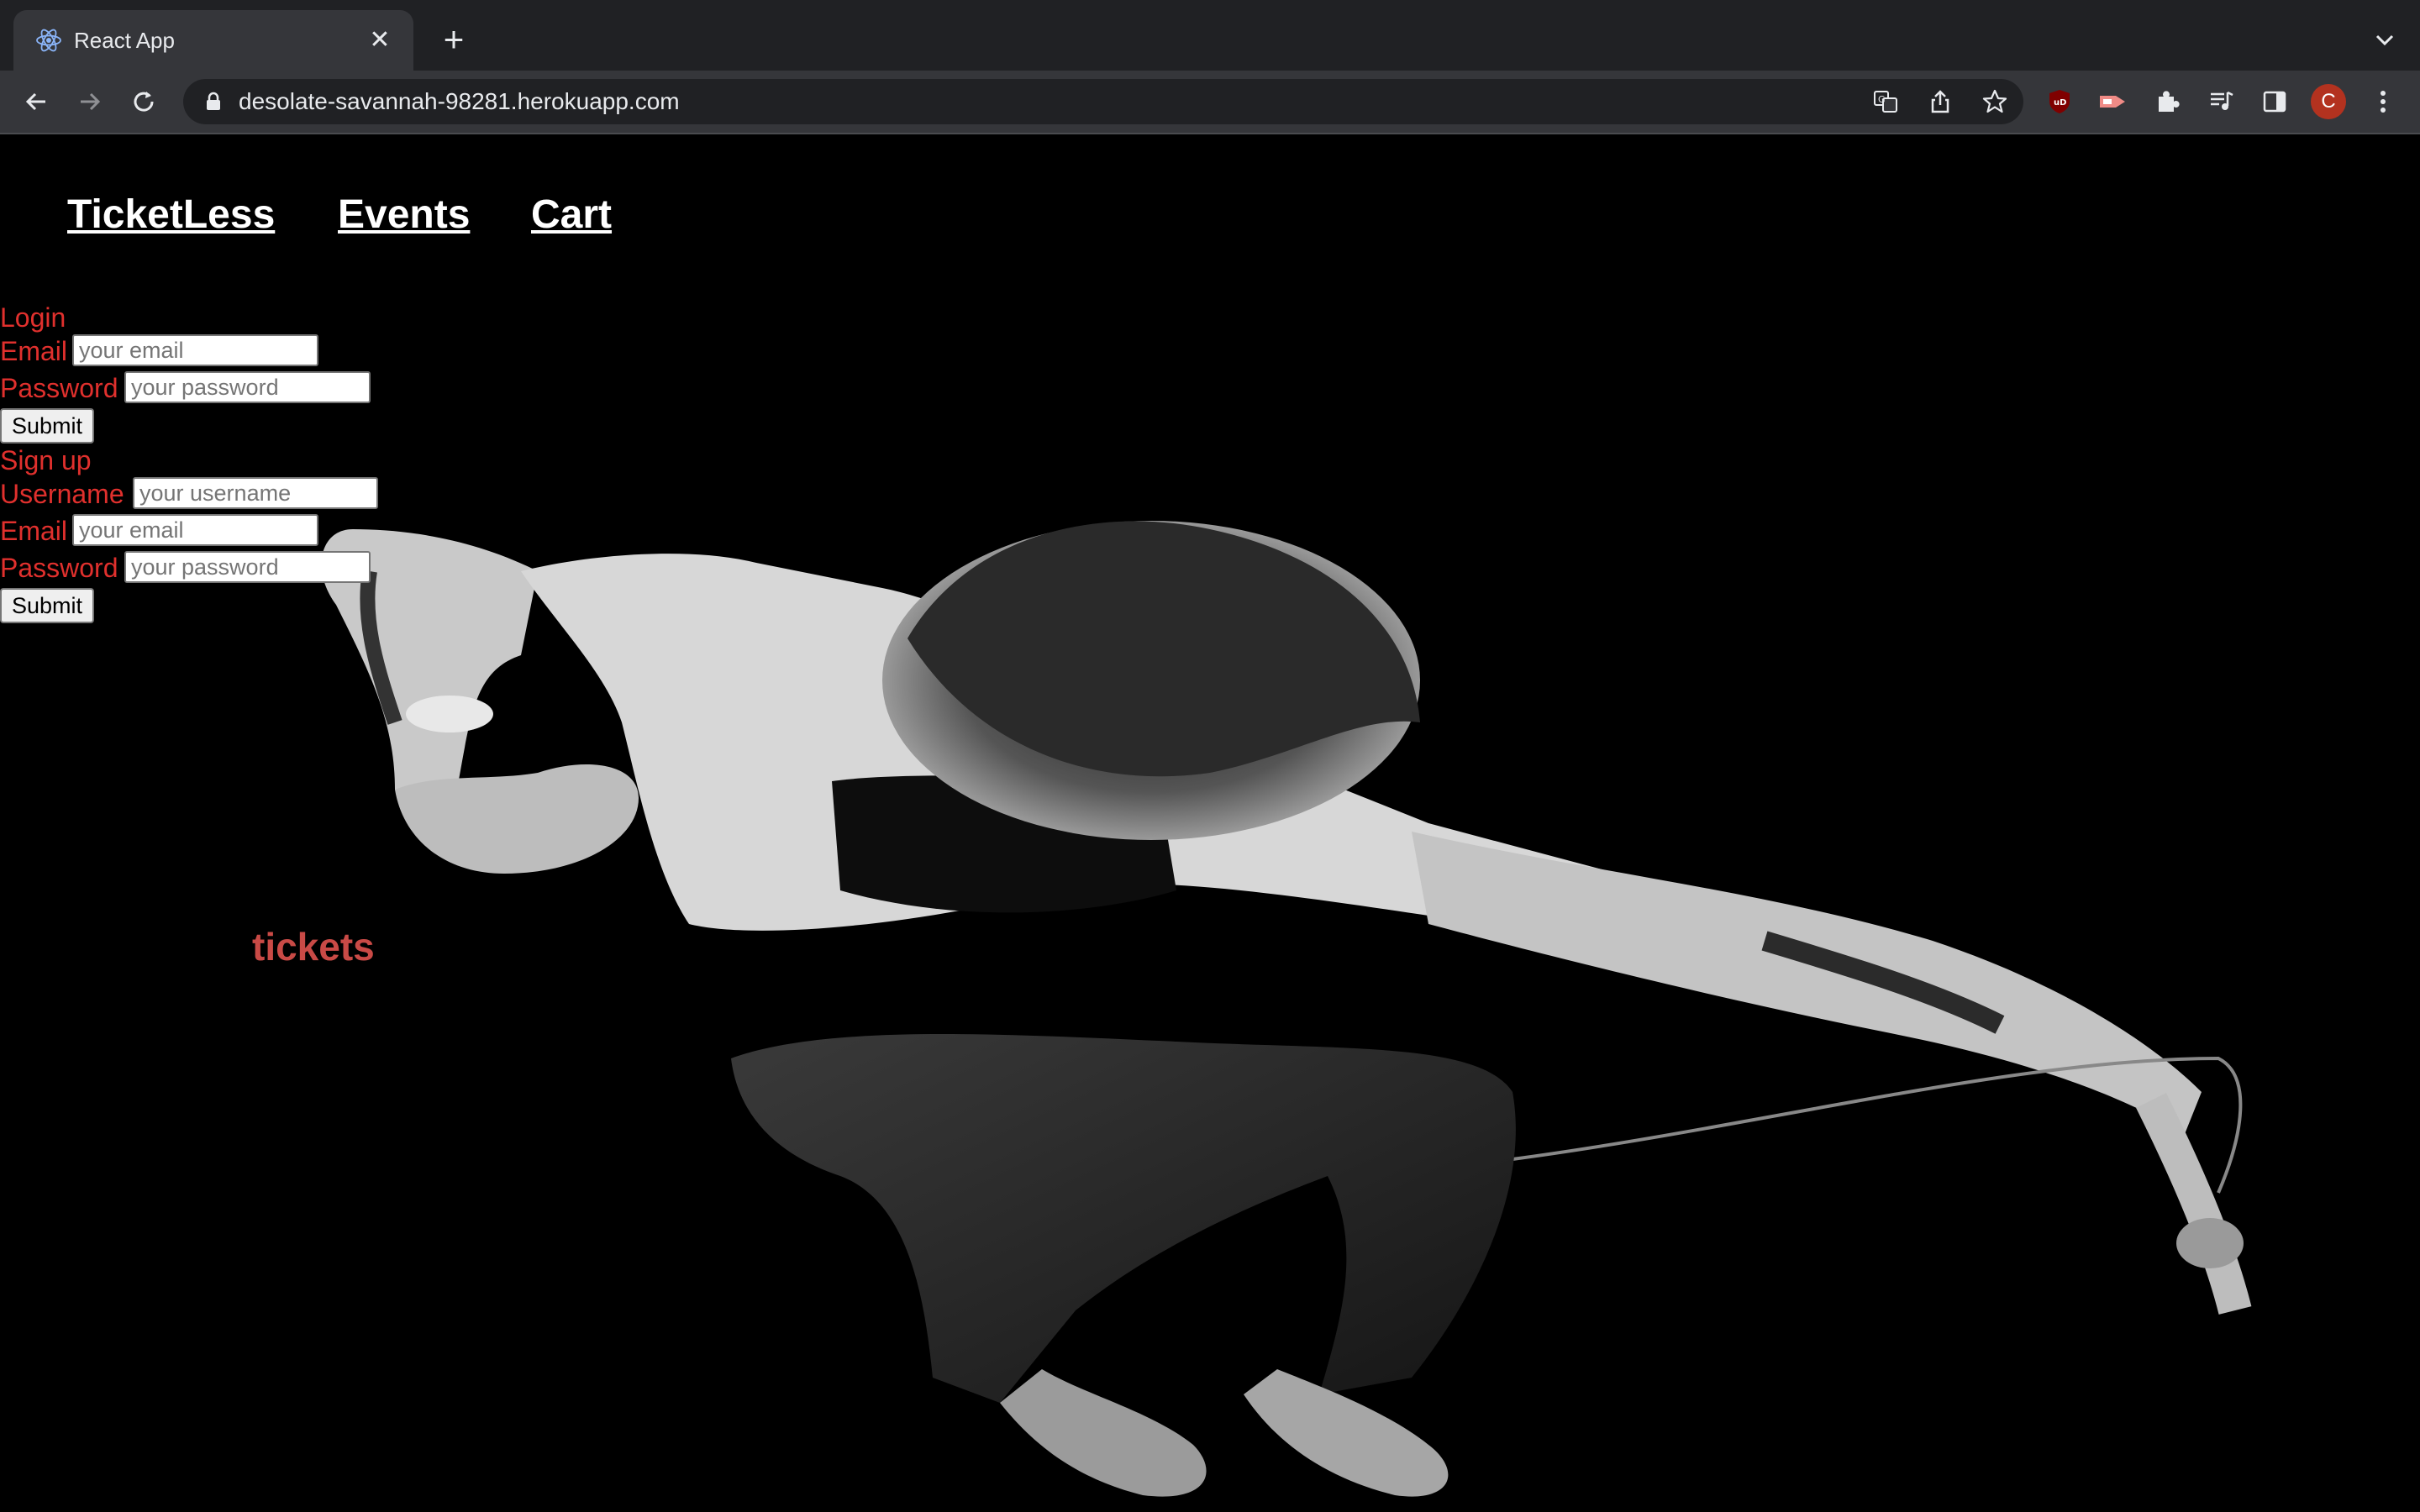 This screenshot has width=2420, height=1512. Describe the element at coordinates (59, 388) in the screenshot. I see `login-password-label: Password` at that location.